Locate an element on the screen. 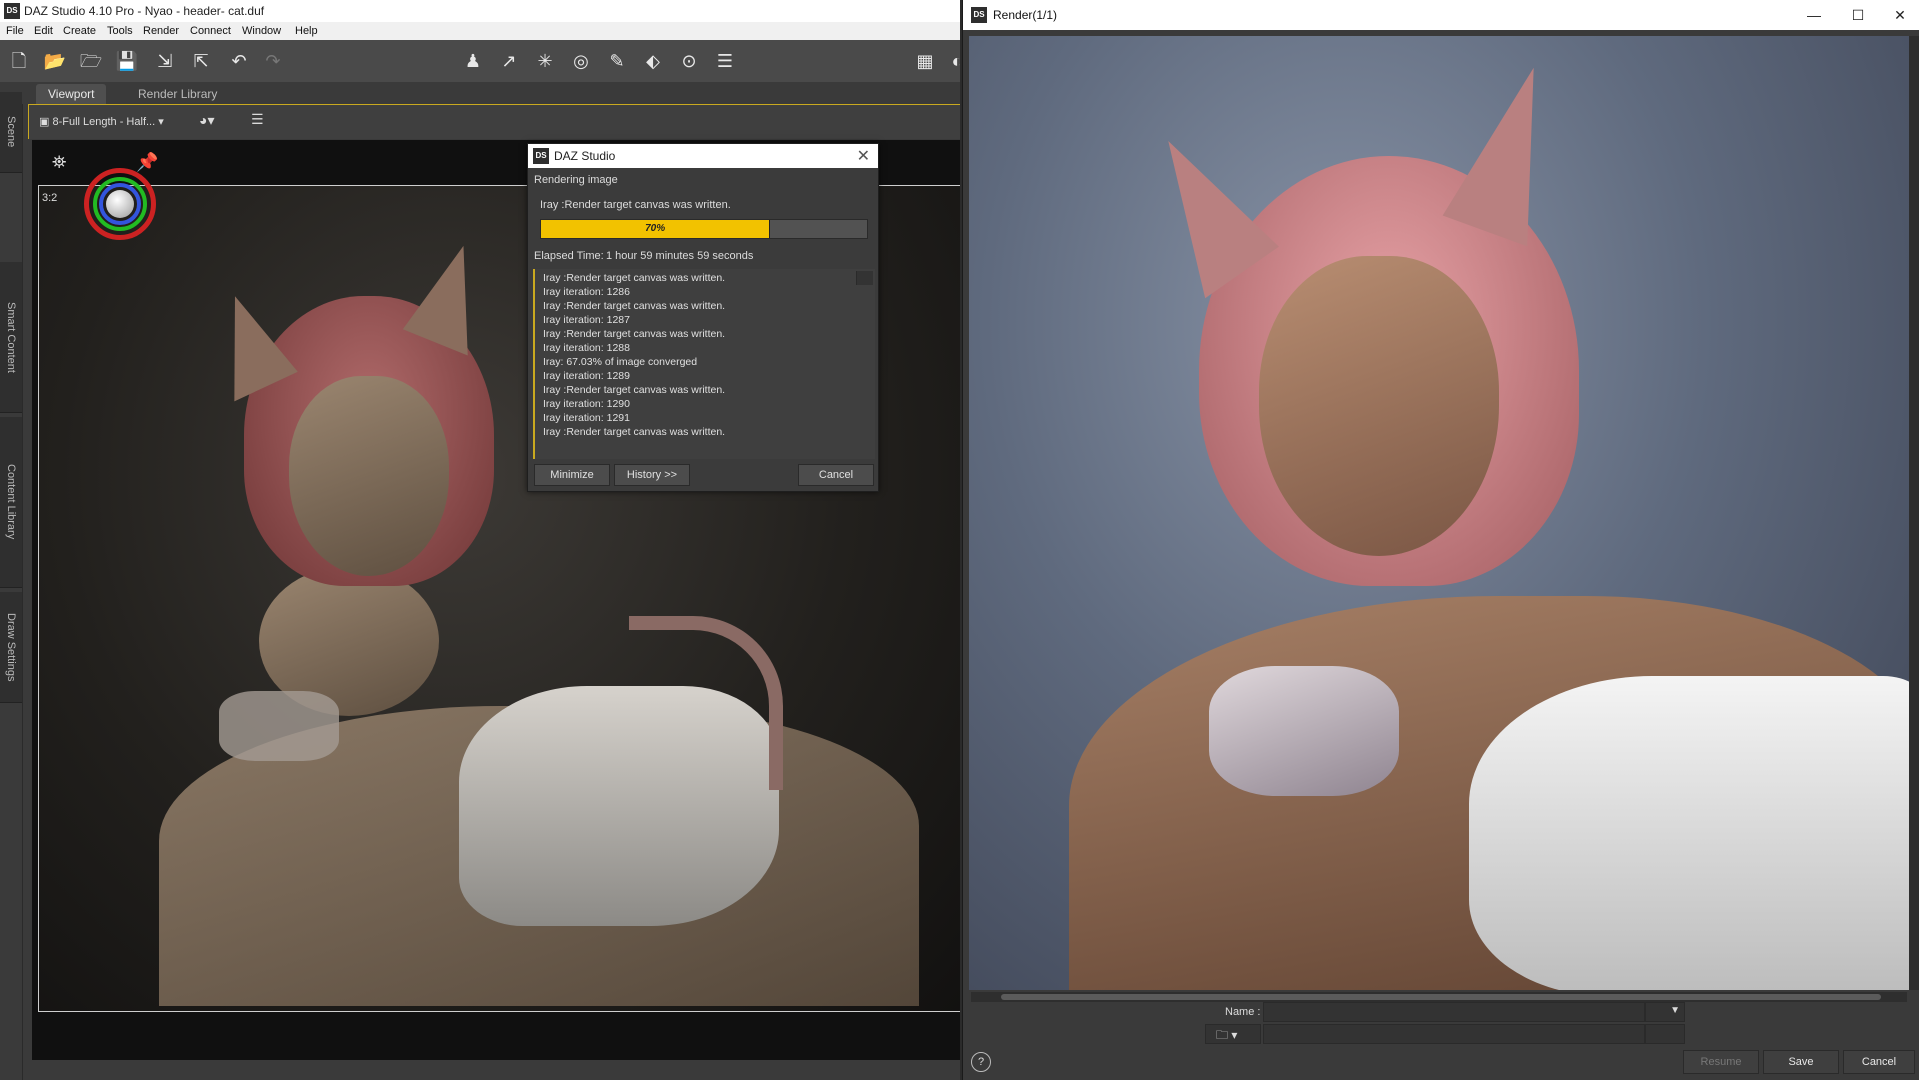 Image resolution: width=1919 pixels, height=1080 pixels. redo-icon: ↷ is located at coordinates (273, 61).